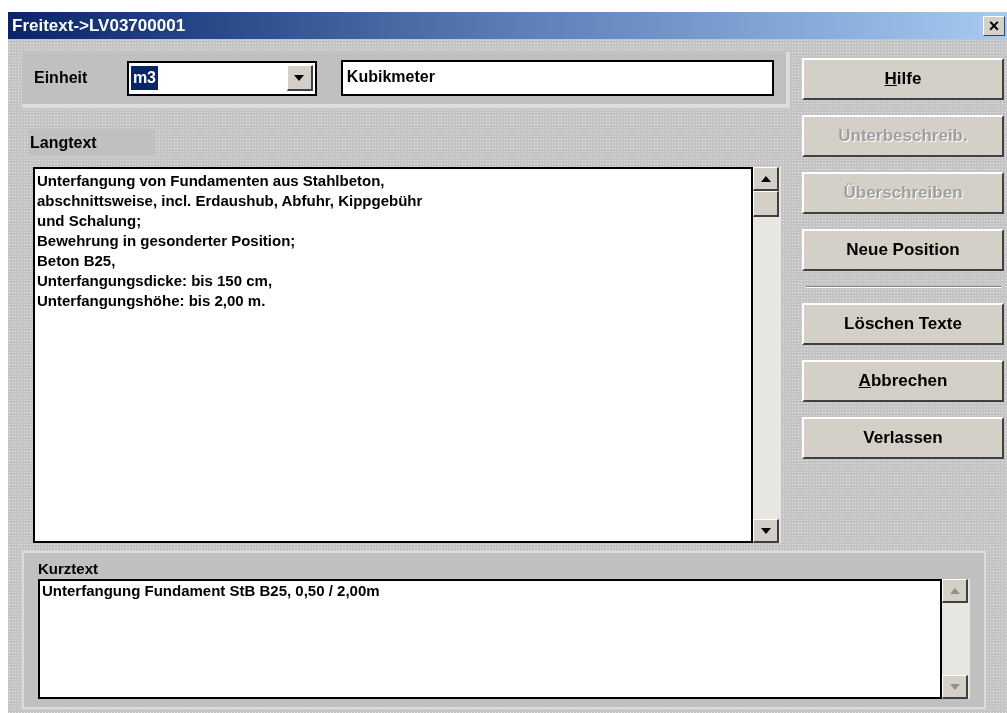 The width and height of the screenshot is (1007, 713). I want to click on langtext-line: und Schalung;, so click(90, 221).